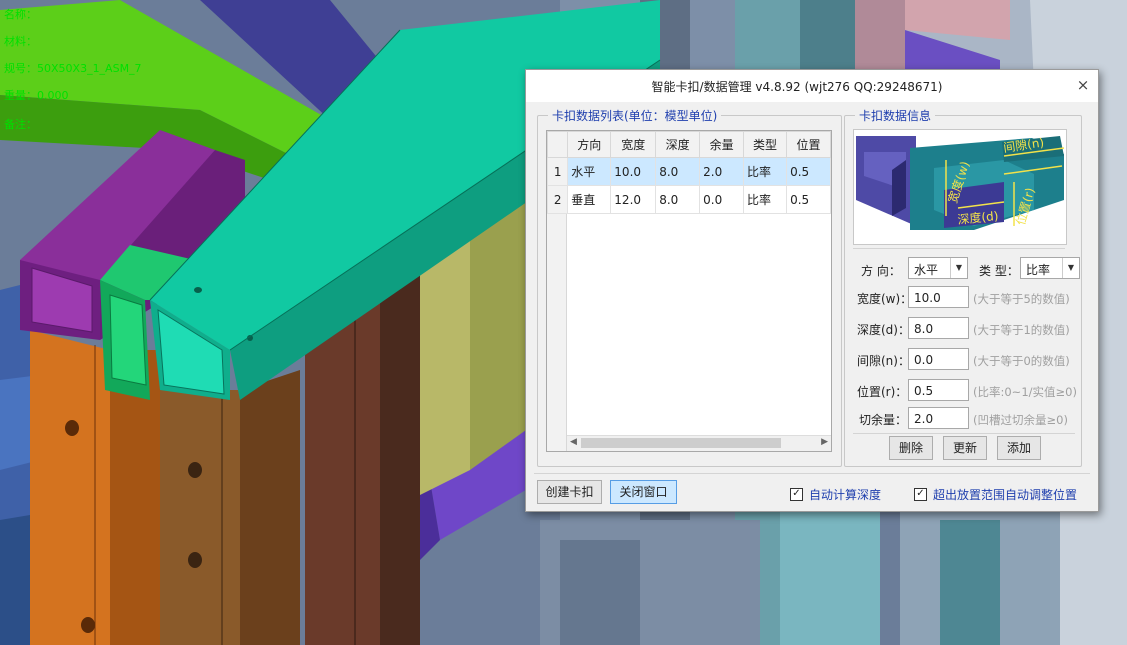 Image resolution: width=1127 pixels, height=645 pixels. I want to click on table-cell: 12.0, so click(633, 199).